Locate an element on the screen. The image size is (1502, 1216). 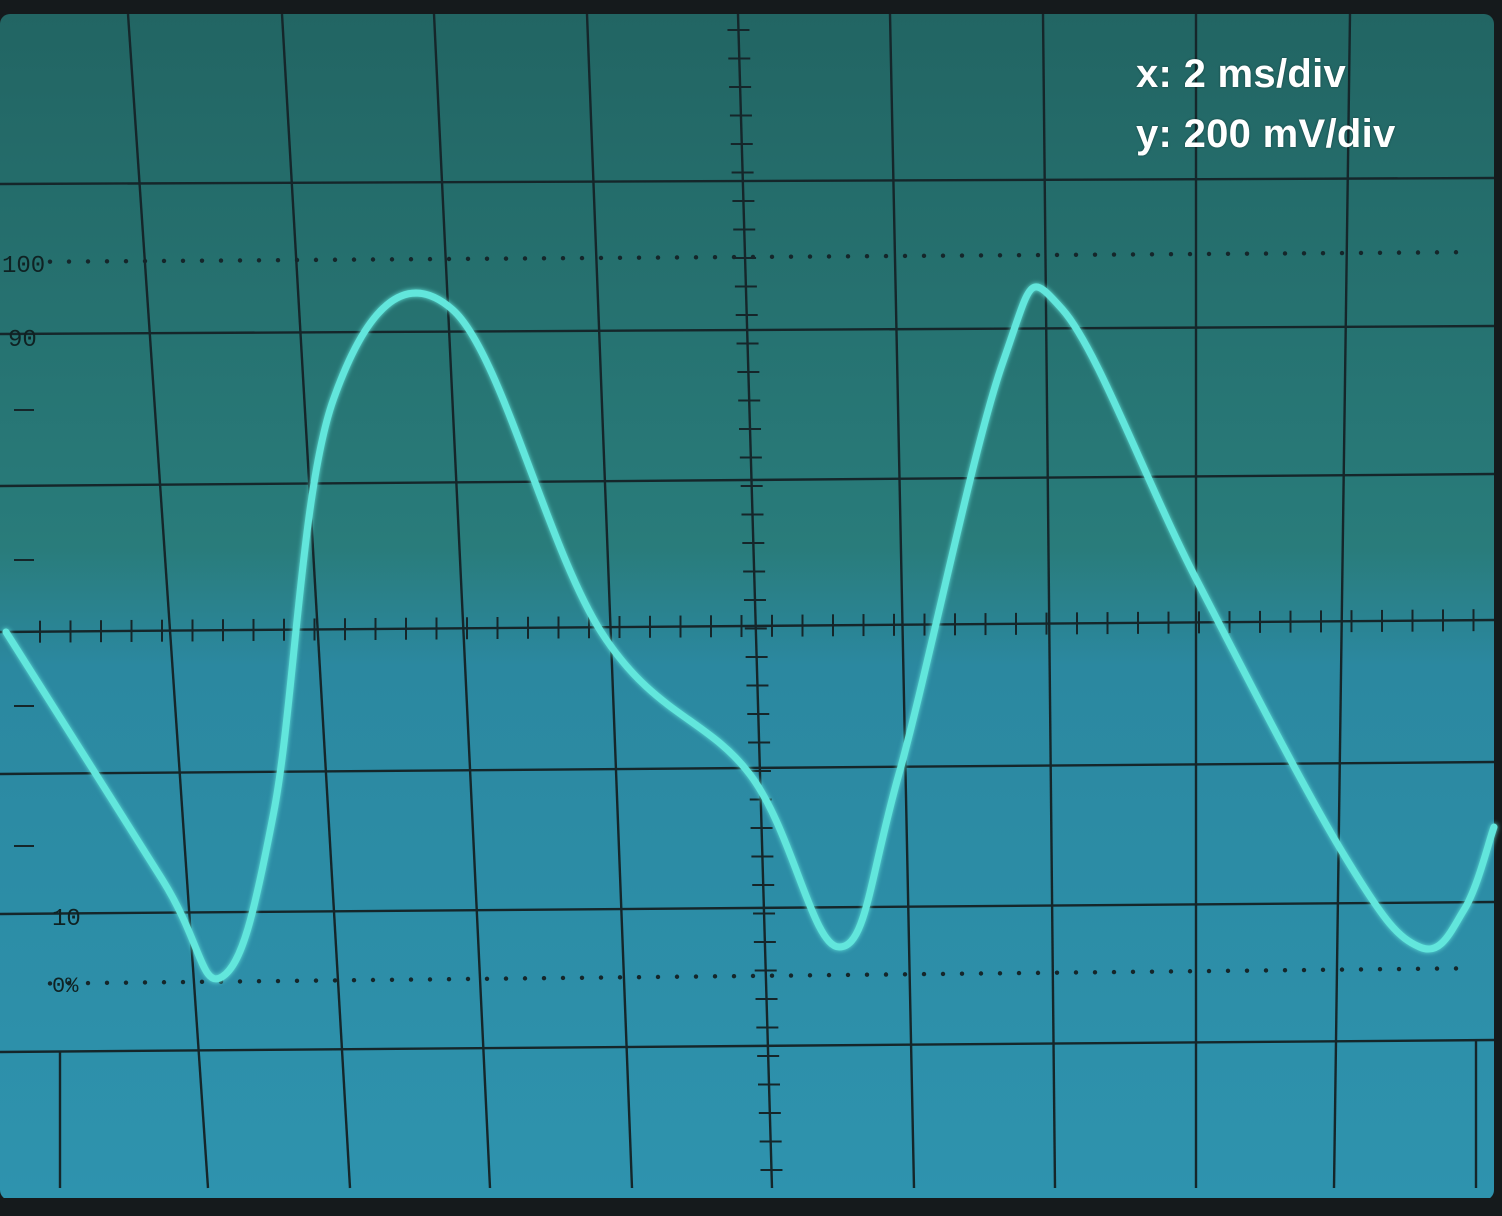
graticule-label-100: 100 is located at coordinates (23, 266).